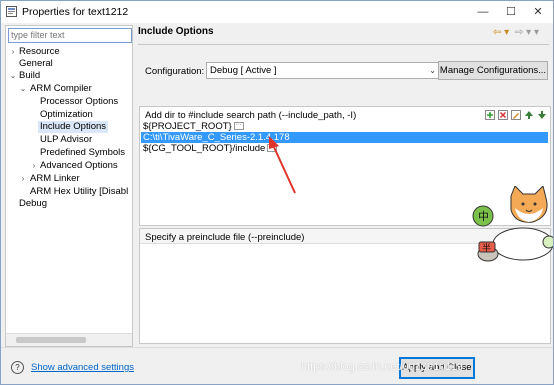 The height and width of the screenshot is (385, 554). Describe the element at coordinates (51, 340) in the screenshot. I see `scrollbar-thumb` at that location.